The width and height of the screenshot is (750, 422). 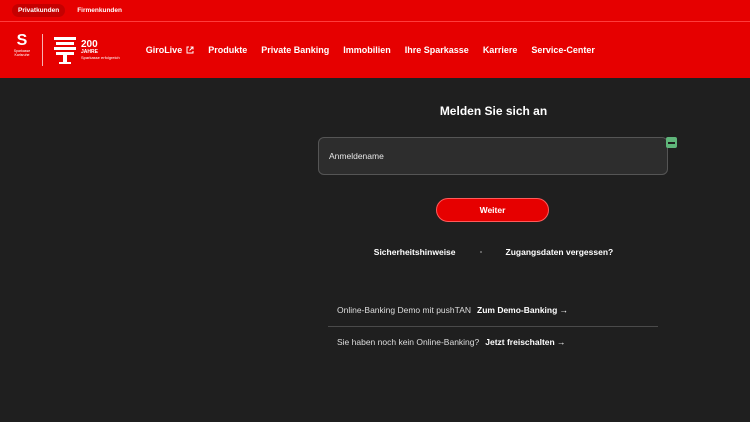 What do you see at coordinates (86, 50) in the screenshot?
I see `anniversary-logo: 200 JAHRE Sparkasse erfolgreich` at bounding box center [86, 50].